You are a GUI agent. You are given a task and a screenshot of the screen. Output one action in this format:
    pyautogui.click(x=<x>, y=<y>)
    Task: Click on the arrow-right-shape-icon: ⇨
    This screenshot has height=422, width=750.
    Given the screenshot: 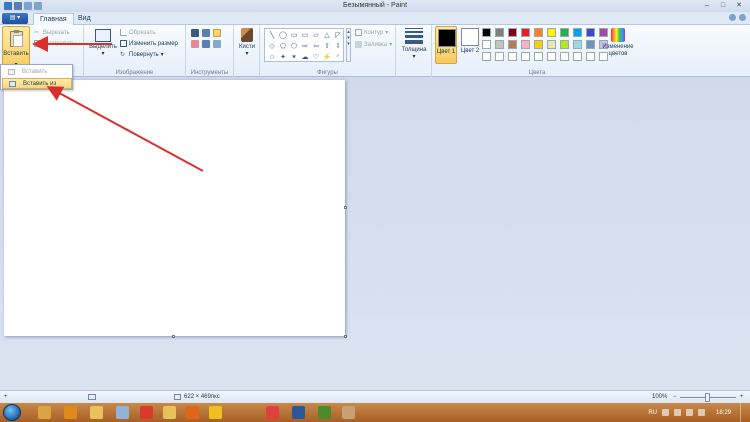 What is the action you would take?
    pyautogui.click(x=305, y=47)
    